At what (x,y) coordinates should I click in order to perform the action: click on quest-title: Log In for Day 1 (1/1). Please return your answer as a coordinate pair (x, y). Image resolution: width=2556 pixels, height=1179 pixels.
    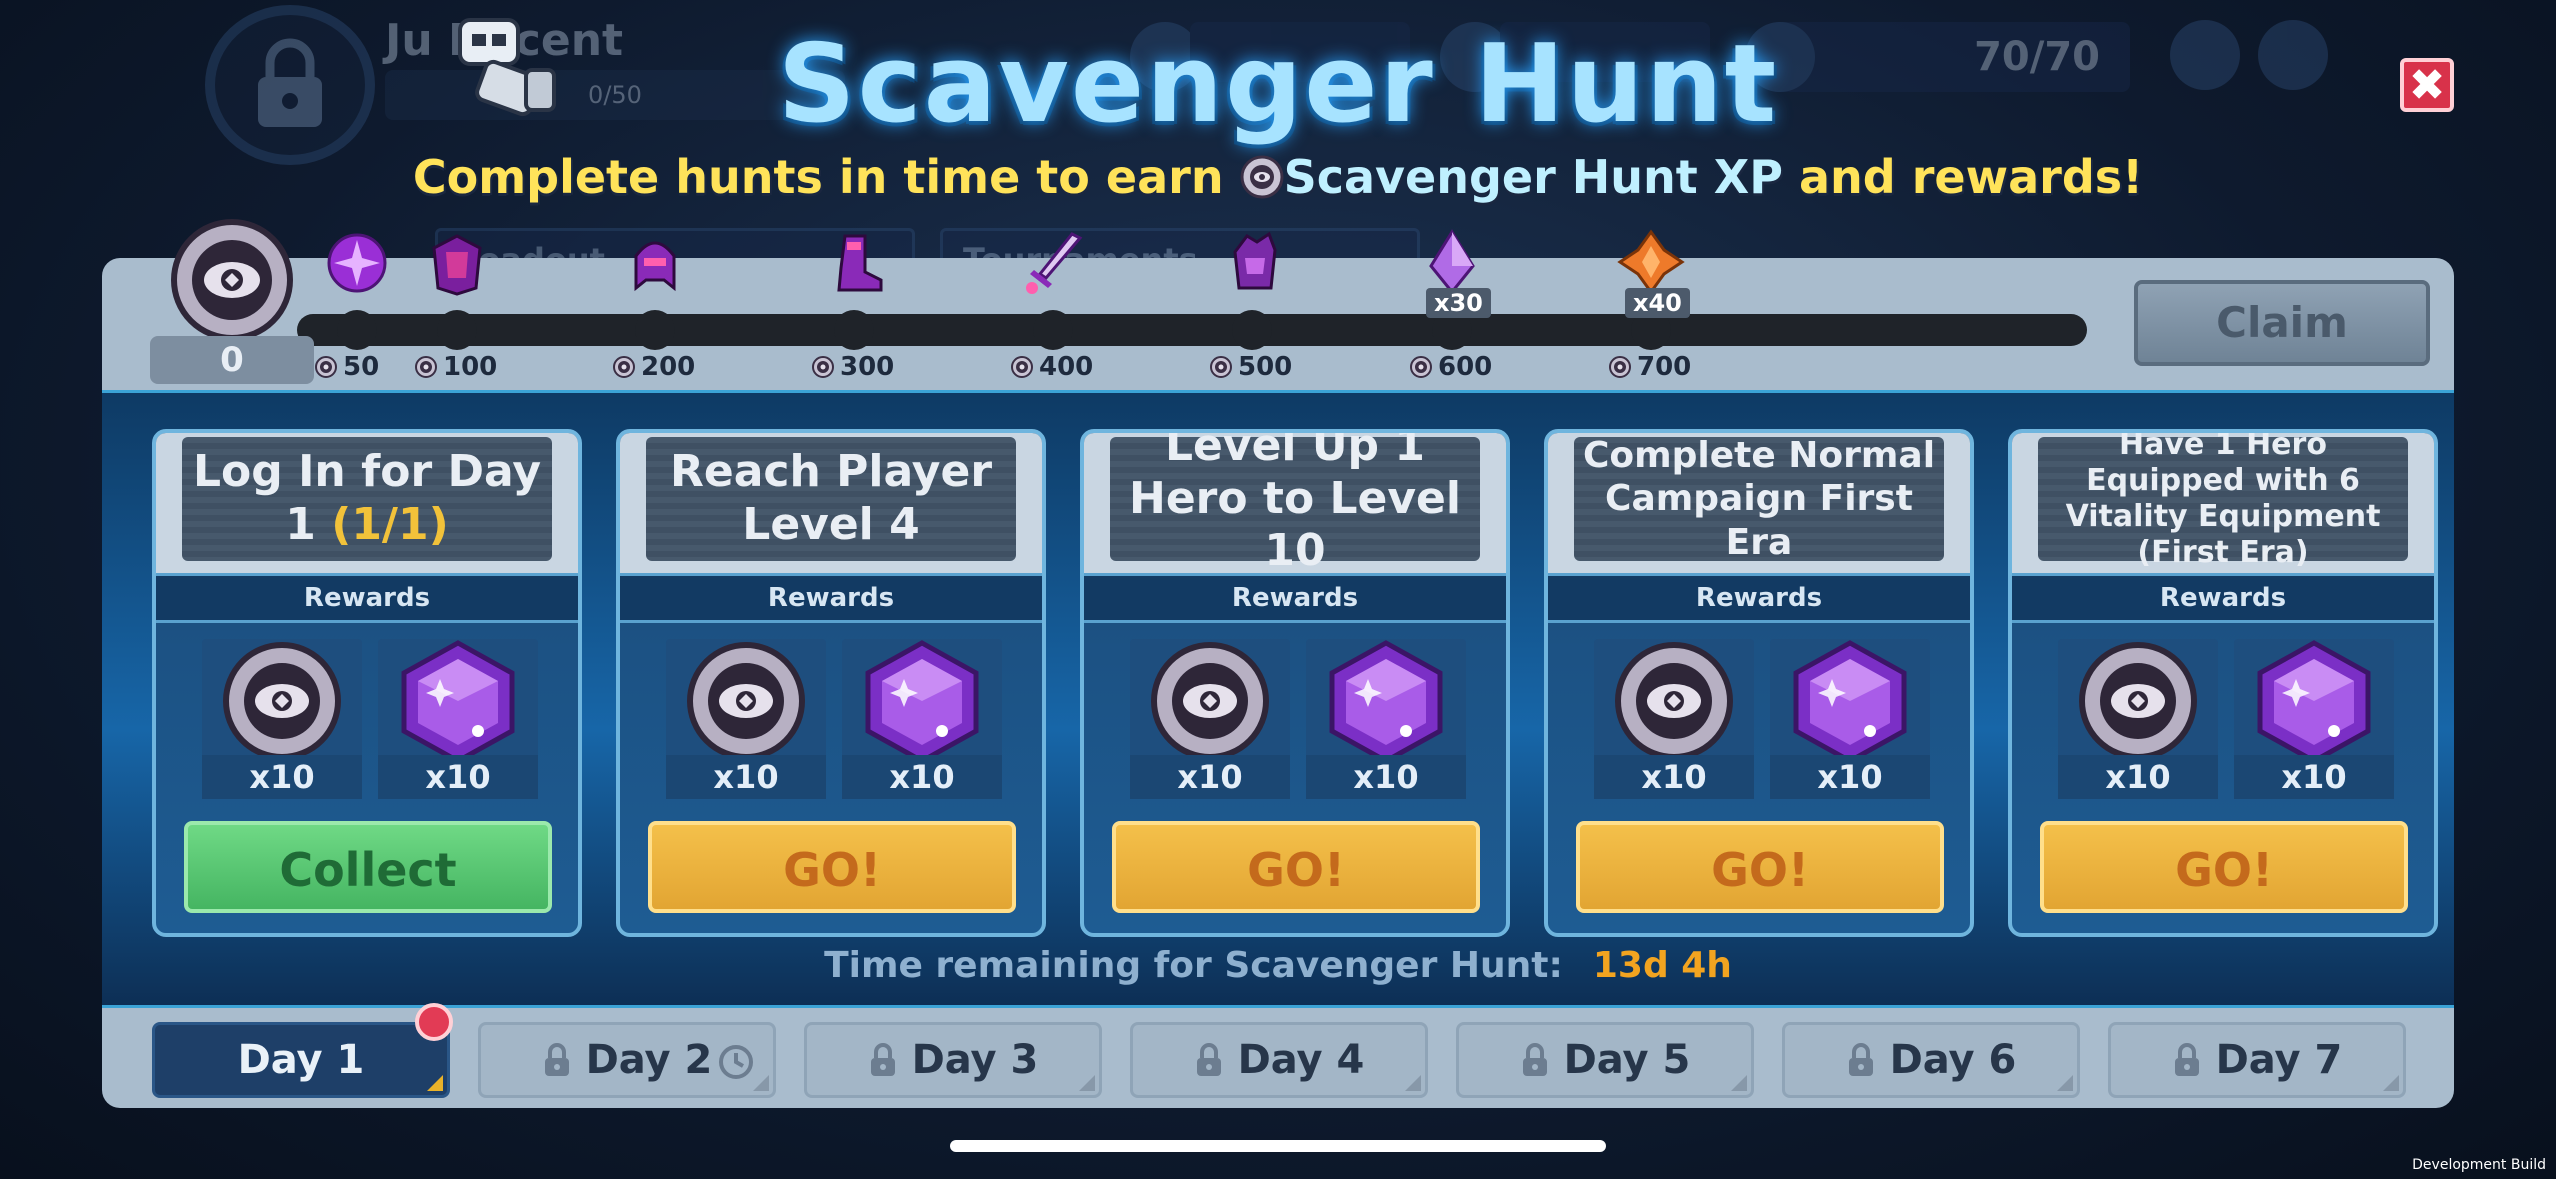
    Looking at the image, I should click on (367, 499).